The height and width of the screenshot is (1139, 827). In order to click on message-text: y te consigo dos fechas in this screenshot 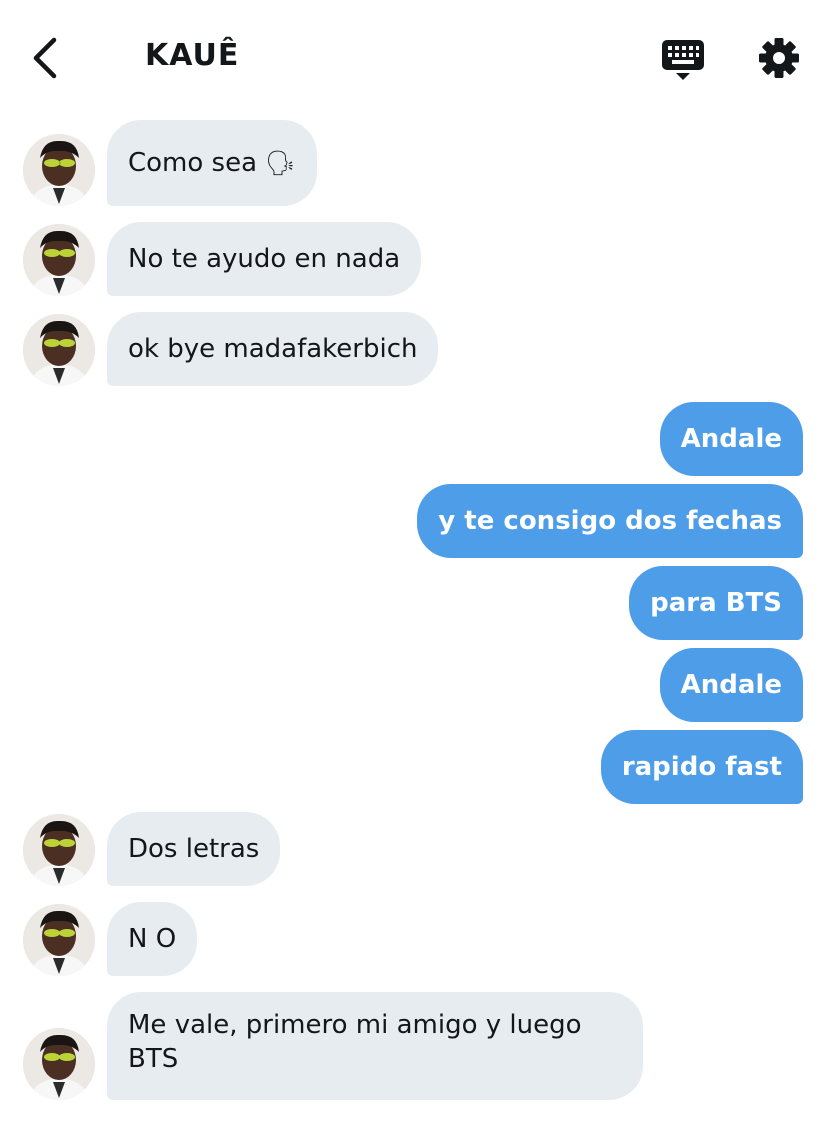, I will do `click(610, 521)`.